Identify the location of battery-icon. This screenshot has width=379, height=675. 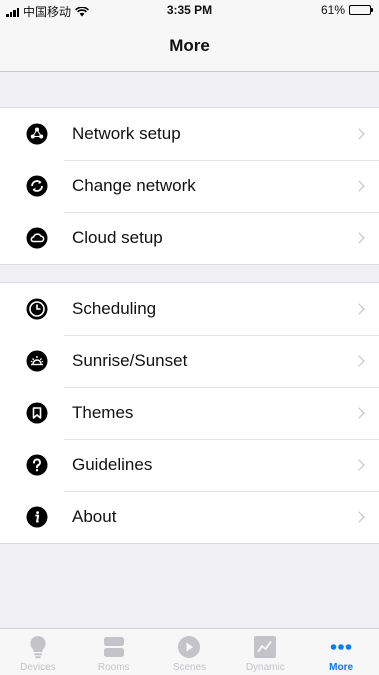
(361, 10).